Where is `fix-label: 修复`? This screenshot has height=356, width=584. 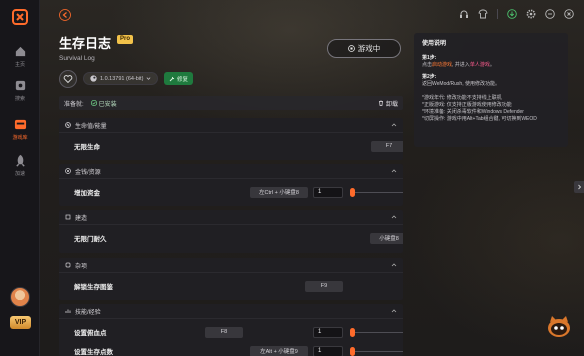
fix-label: 修复 is located at coordinates (183, 79).